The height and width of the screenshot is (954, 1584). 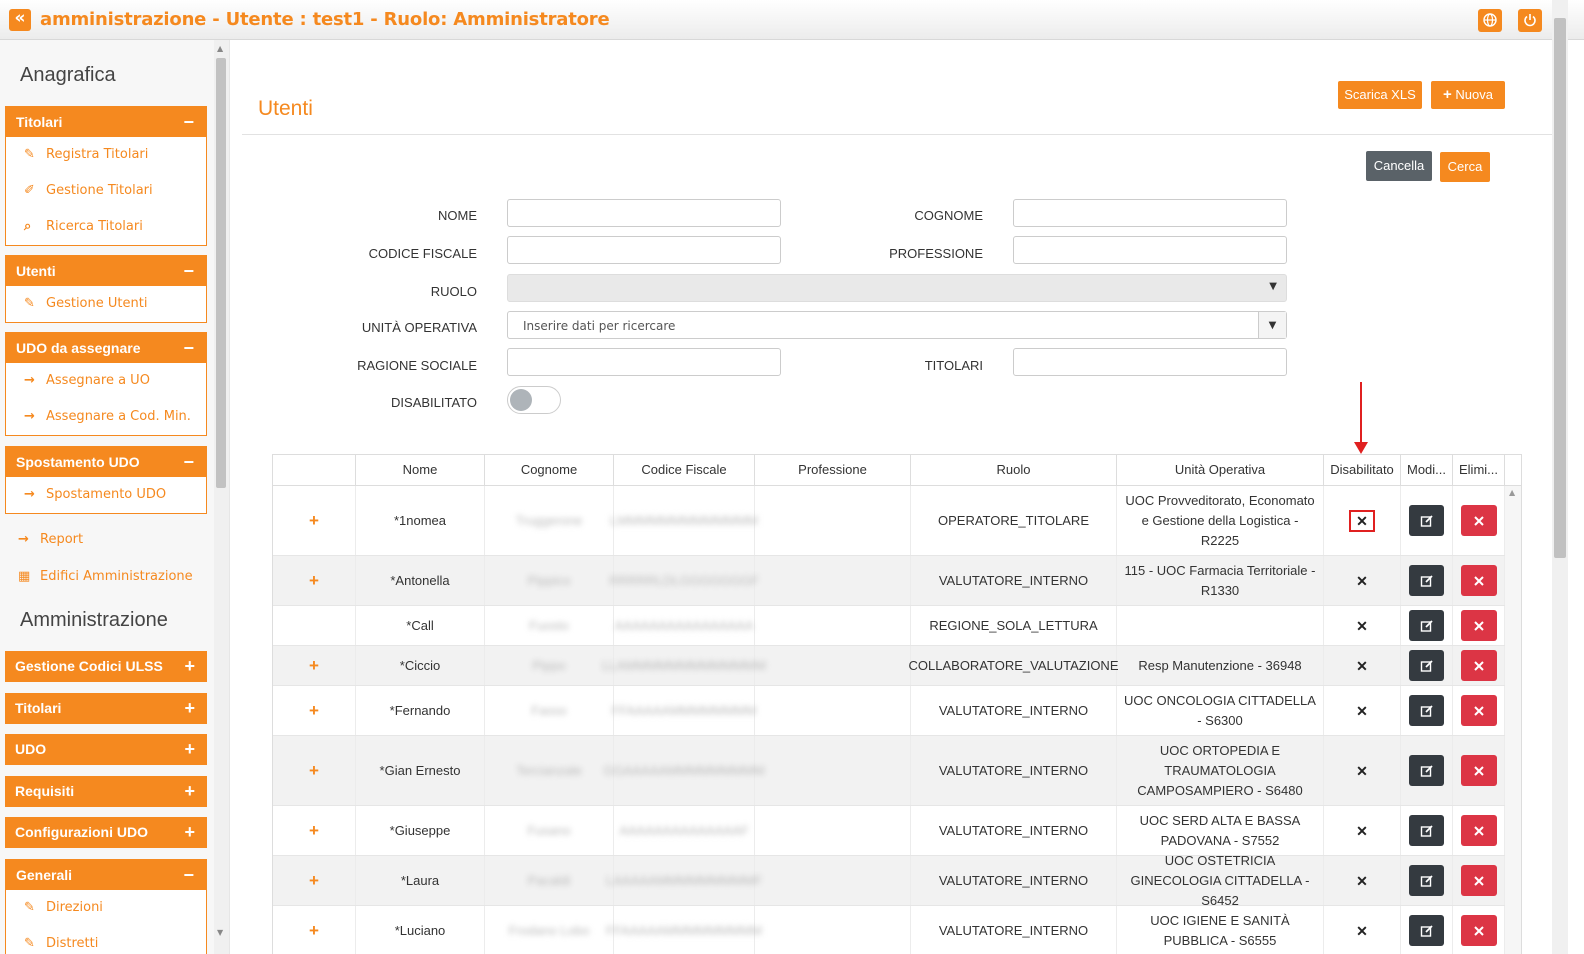 What do you see at coordinates (105, 576) in the screenshot?
I see `sidebar-item-edifici: ▦ Edifici Amministrazione` at bounding box center [105, 576].